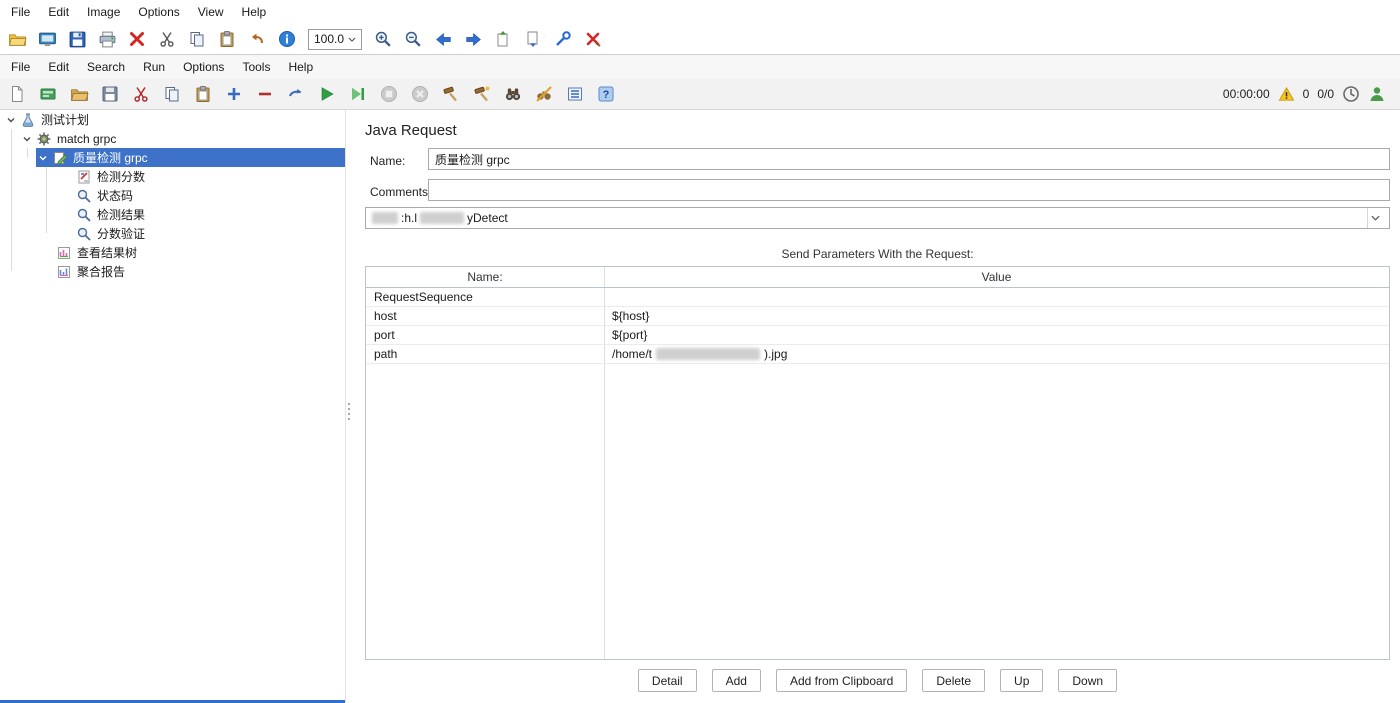 This screenshot has width=1400, height=703. What do you see at coordinates (996, 297) in the screenshot?
I see `param-value-cell` at bounding box center [996, 297].